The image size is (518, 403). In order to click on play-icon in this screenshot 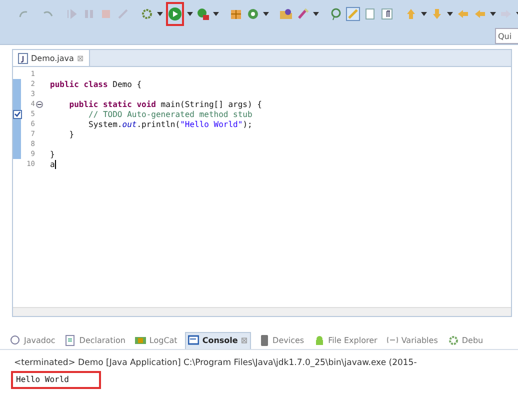, I will do `click(175, 14)`.